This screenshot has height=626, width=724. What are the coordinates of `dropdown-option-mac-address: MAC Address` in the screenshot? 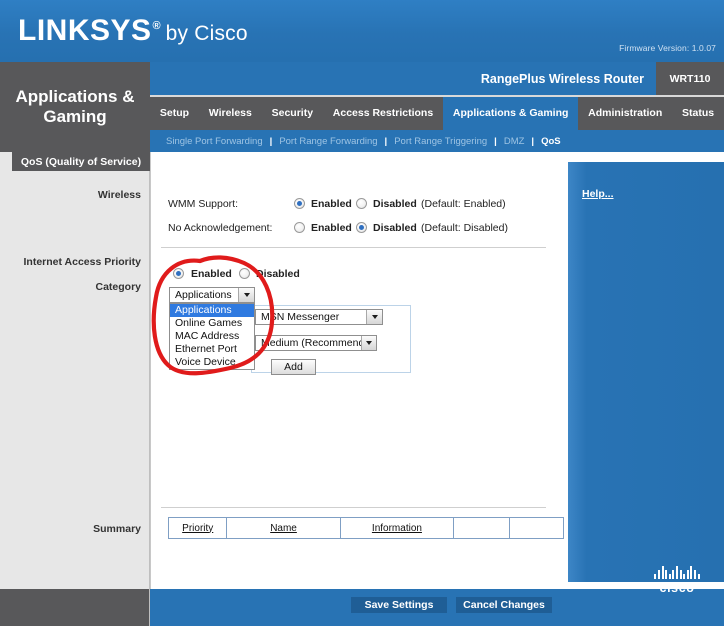 It's located at (212, 336).